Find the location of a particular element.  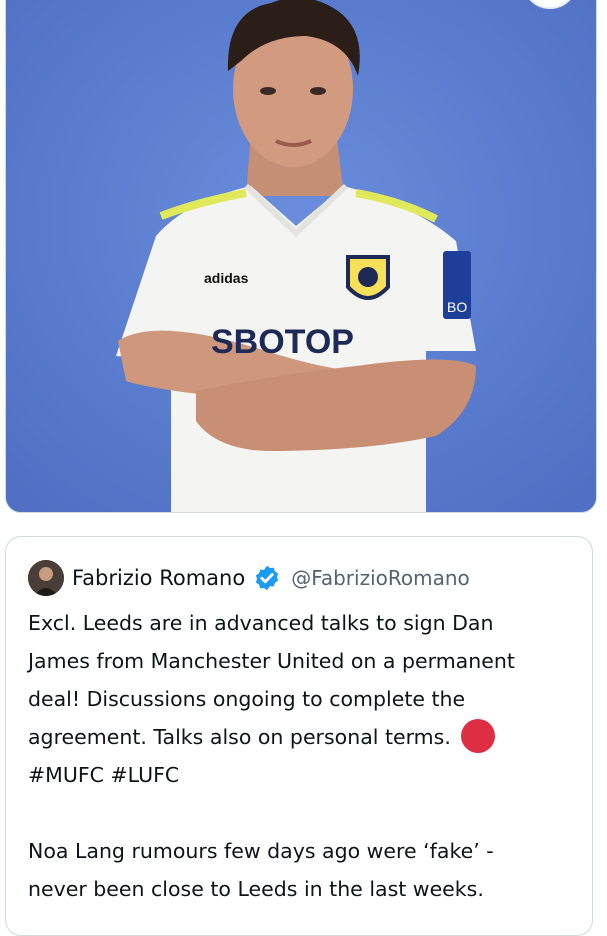

sponsor-text: SBOTOP is located at coordinates (282, 342).